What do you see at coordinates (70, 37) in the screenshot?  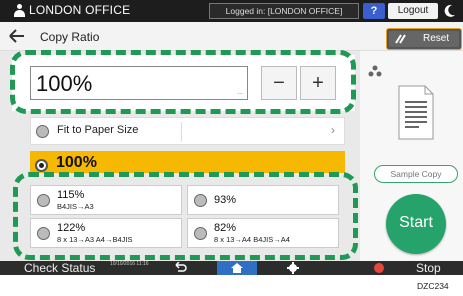 I see `page-title: Copy Ratio` at bounding box center [70, 37].